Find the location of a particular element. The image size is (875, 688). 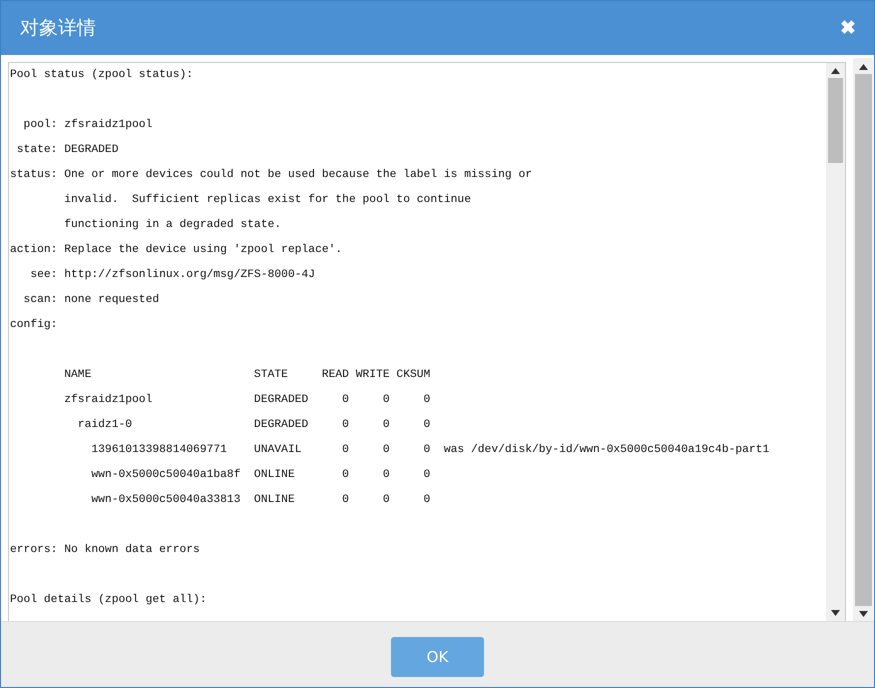

output-line: config: is located at coordinates (34, 325).